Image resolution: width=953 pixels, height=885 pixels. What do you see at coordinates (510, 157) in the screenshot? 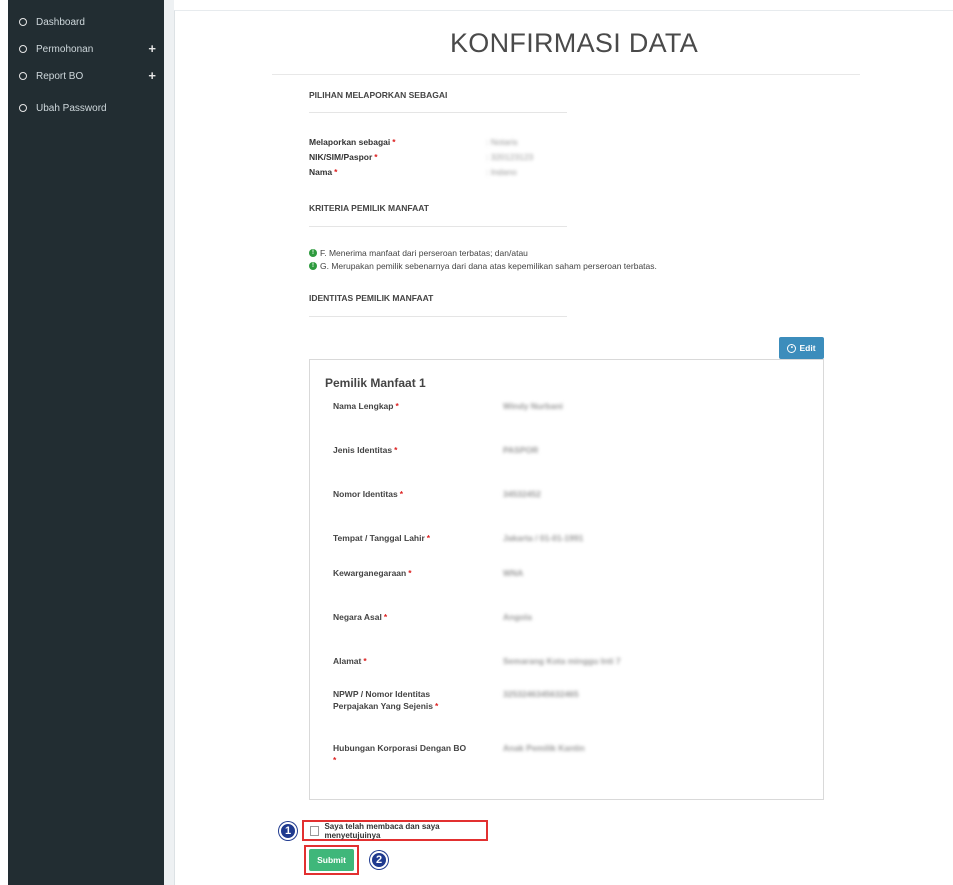
I see `field-value-nik: : 320123123` at bounding box center [510, 157].